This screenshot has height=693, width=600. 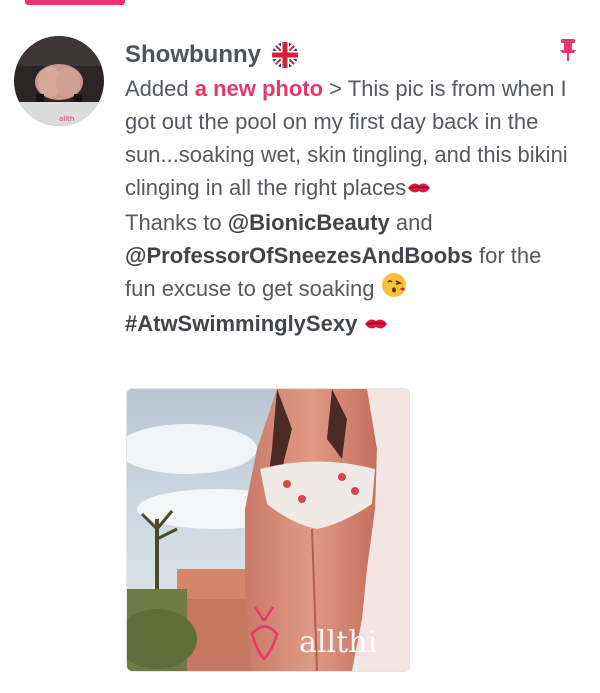 What do you see at coordinates (259, 88) in the screenshot?
I see `new-photo-link: a new photo` at bounding box center [259, 88].